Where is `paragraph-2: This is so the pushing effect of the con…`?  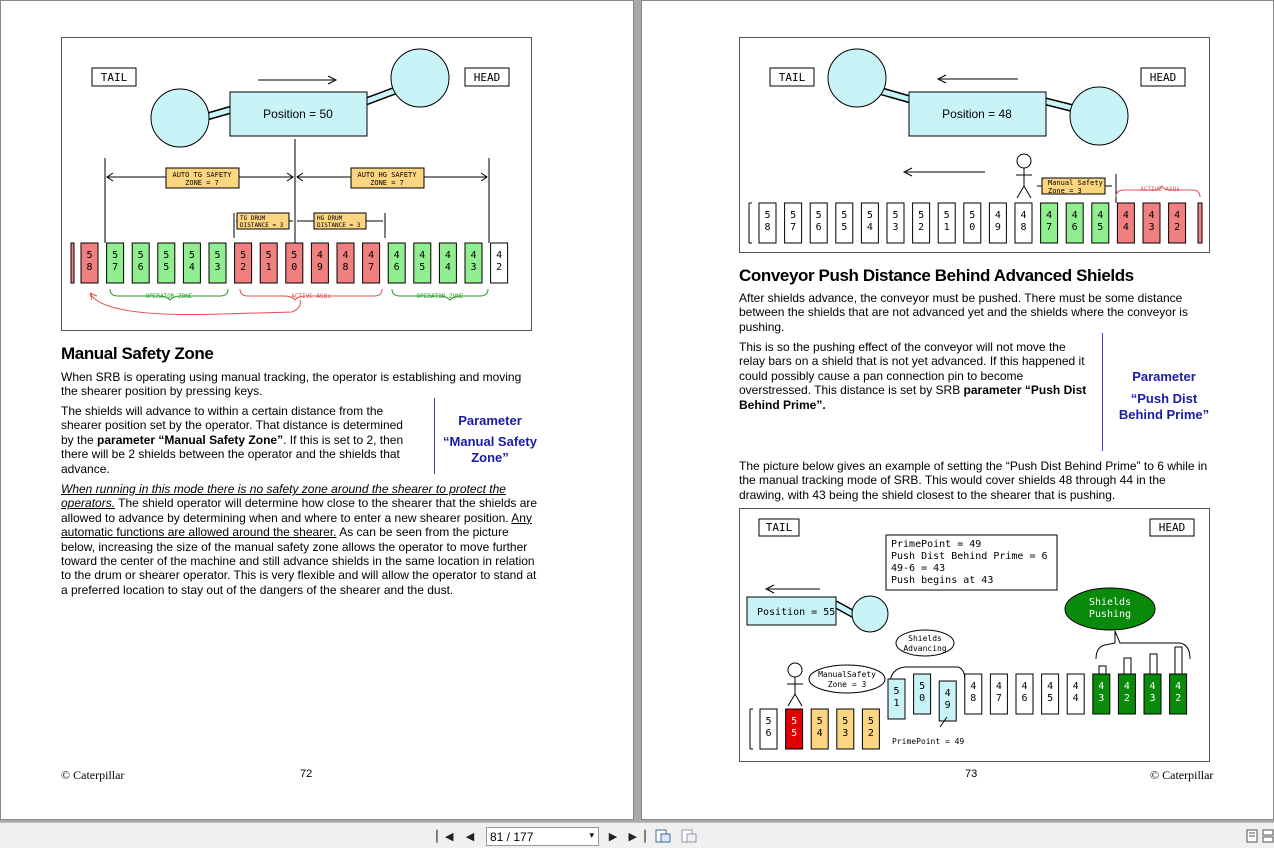
paragraph-2: This is so the pushing effect of the con… is located at coordinates (916, 376).